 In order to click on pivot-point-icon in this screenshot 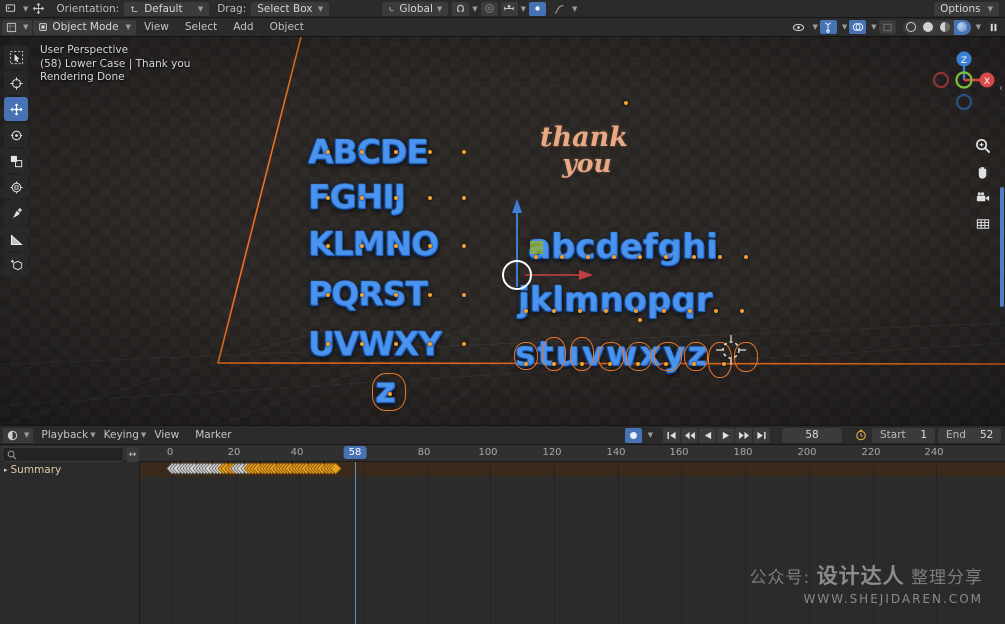, I will do `click(509, 8)`.